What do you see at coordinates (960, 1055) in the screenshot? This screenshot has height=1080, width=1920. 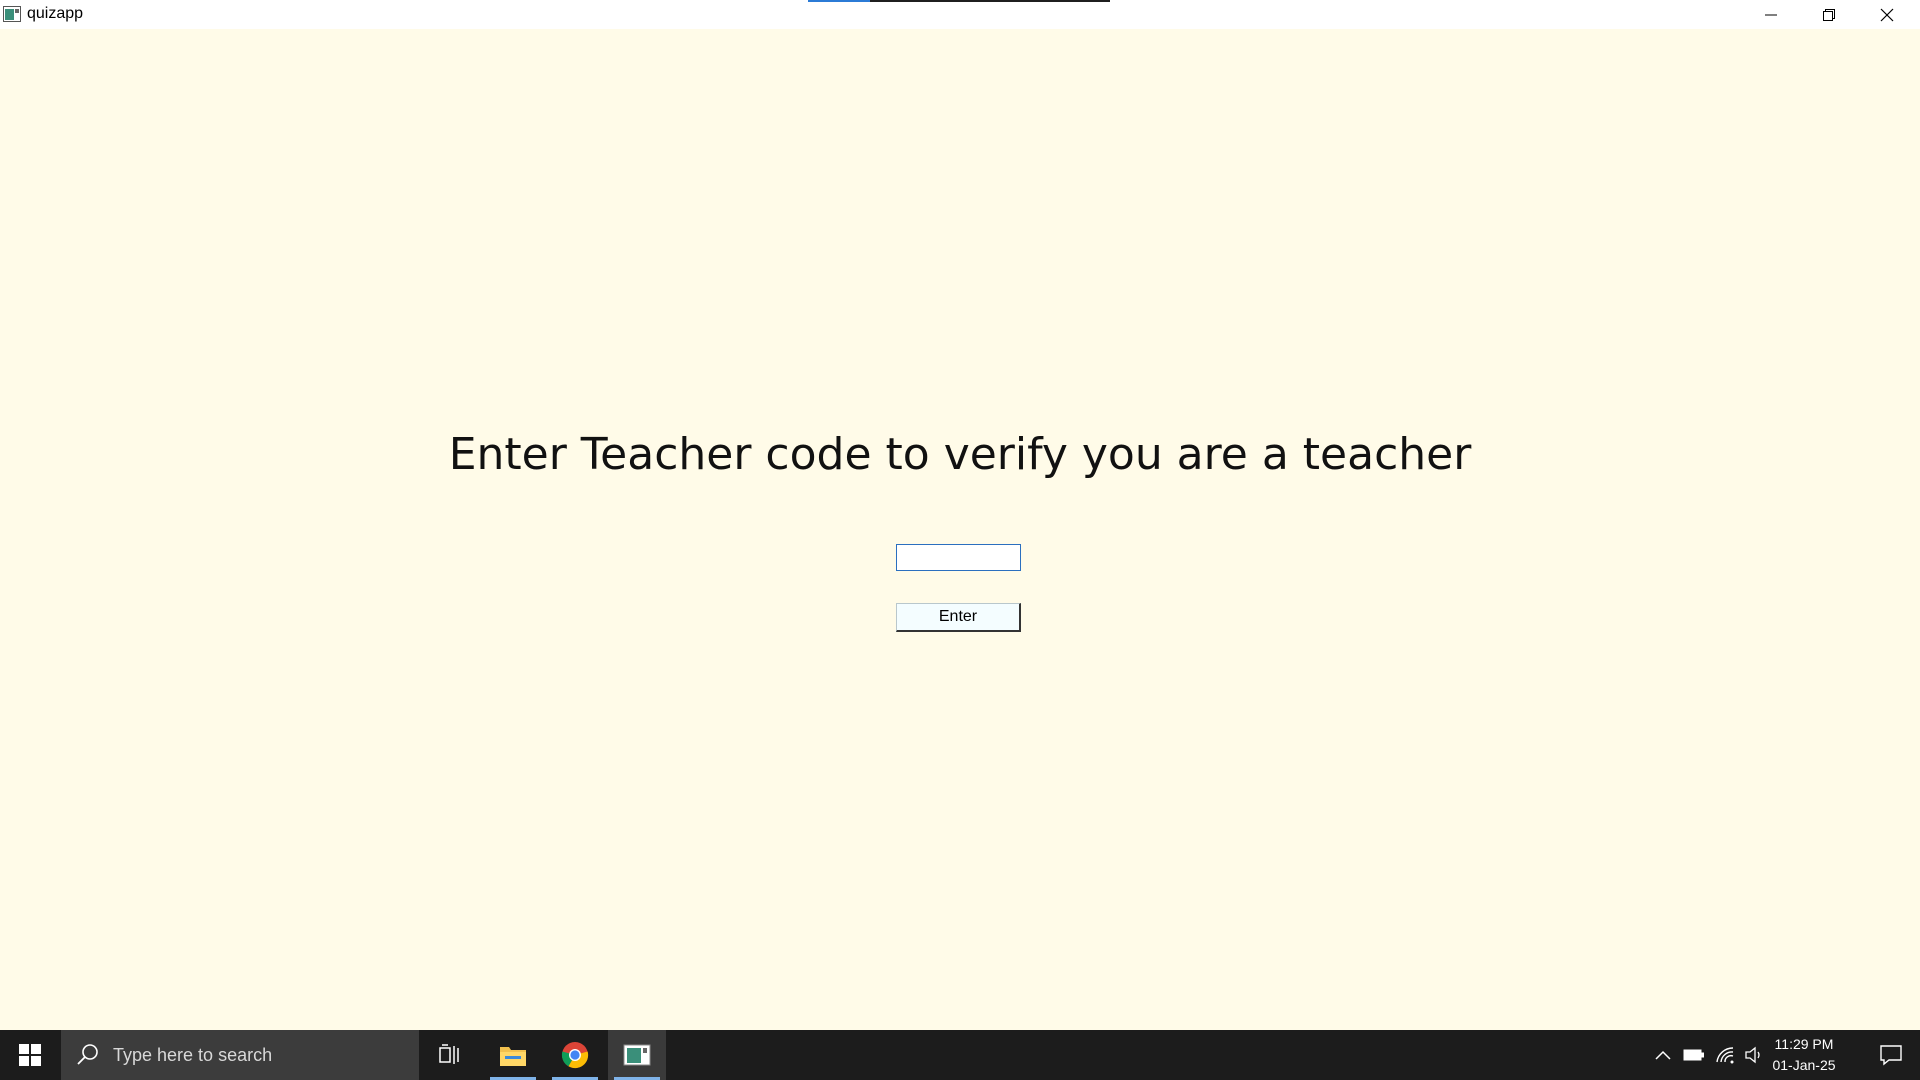 I see `taskbar: Type here to search 11:29 PM 01-Jan-25` at bounding box center [960, 1055].